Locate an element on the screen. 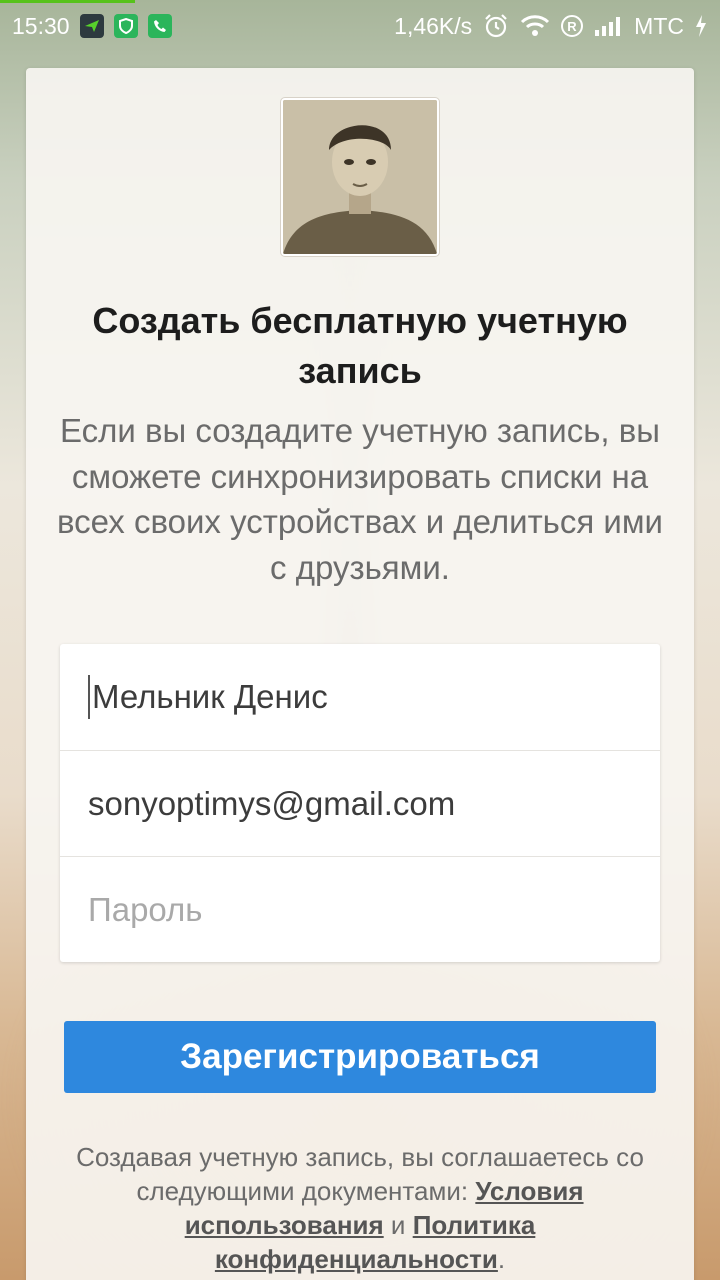 The width and height of the screenshot is (720, 1280). legal-period: . is located at coordinates (501, 1259).